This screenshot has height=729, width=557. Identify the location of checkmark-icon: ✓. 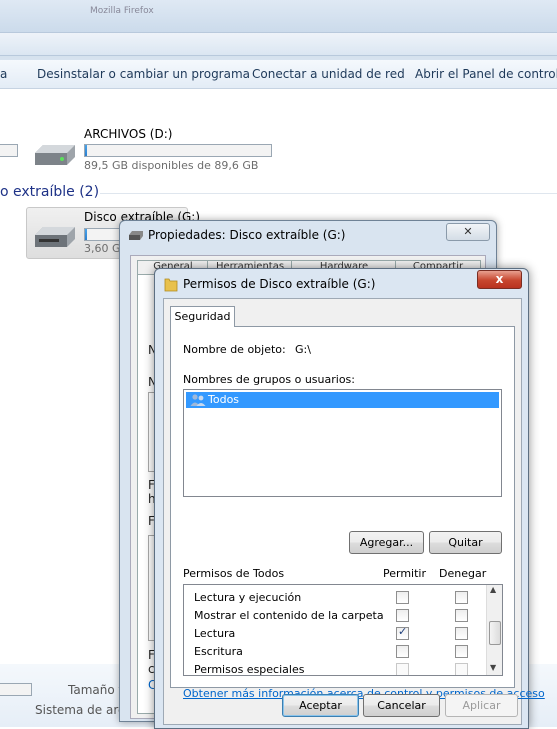
(403, 631).